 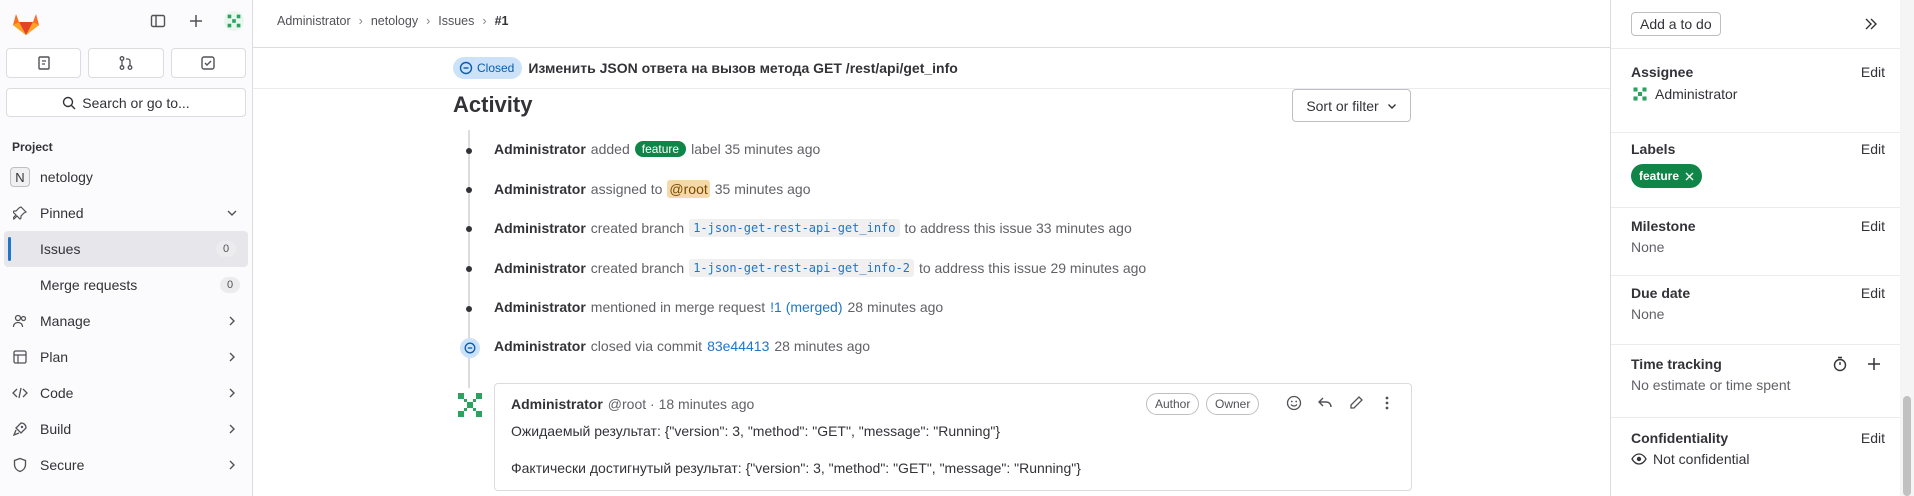 I want to click on milestone-block: Milestone Edit None, so click(x=1758, y=236).